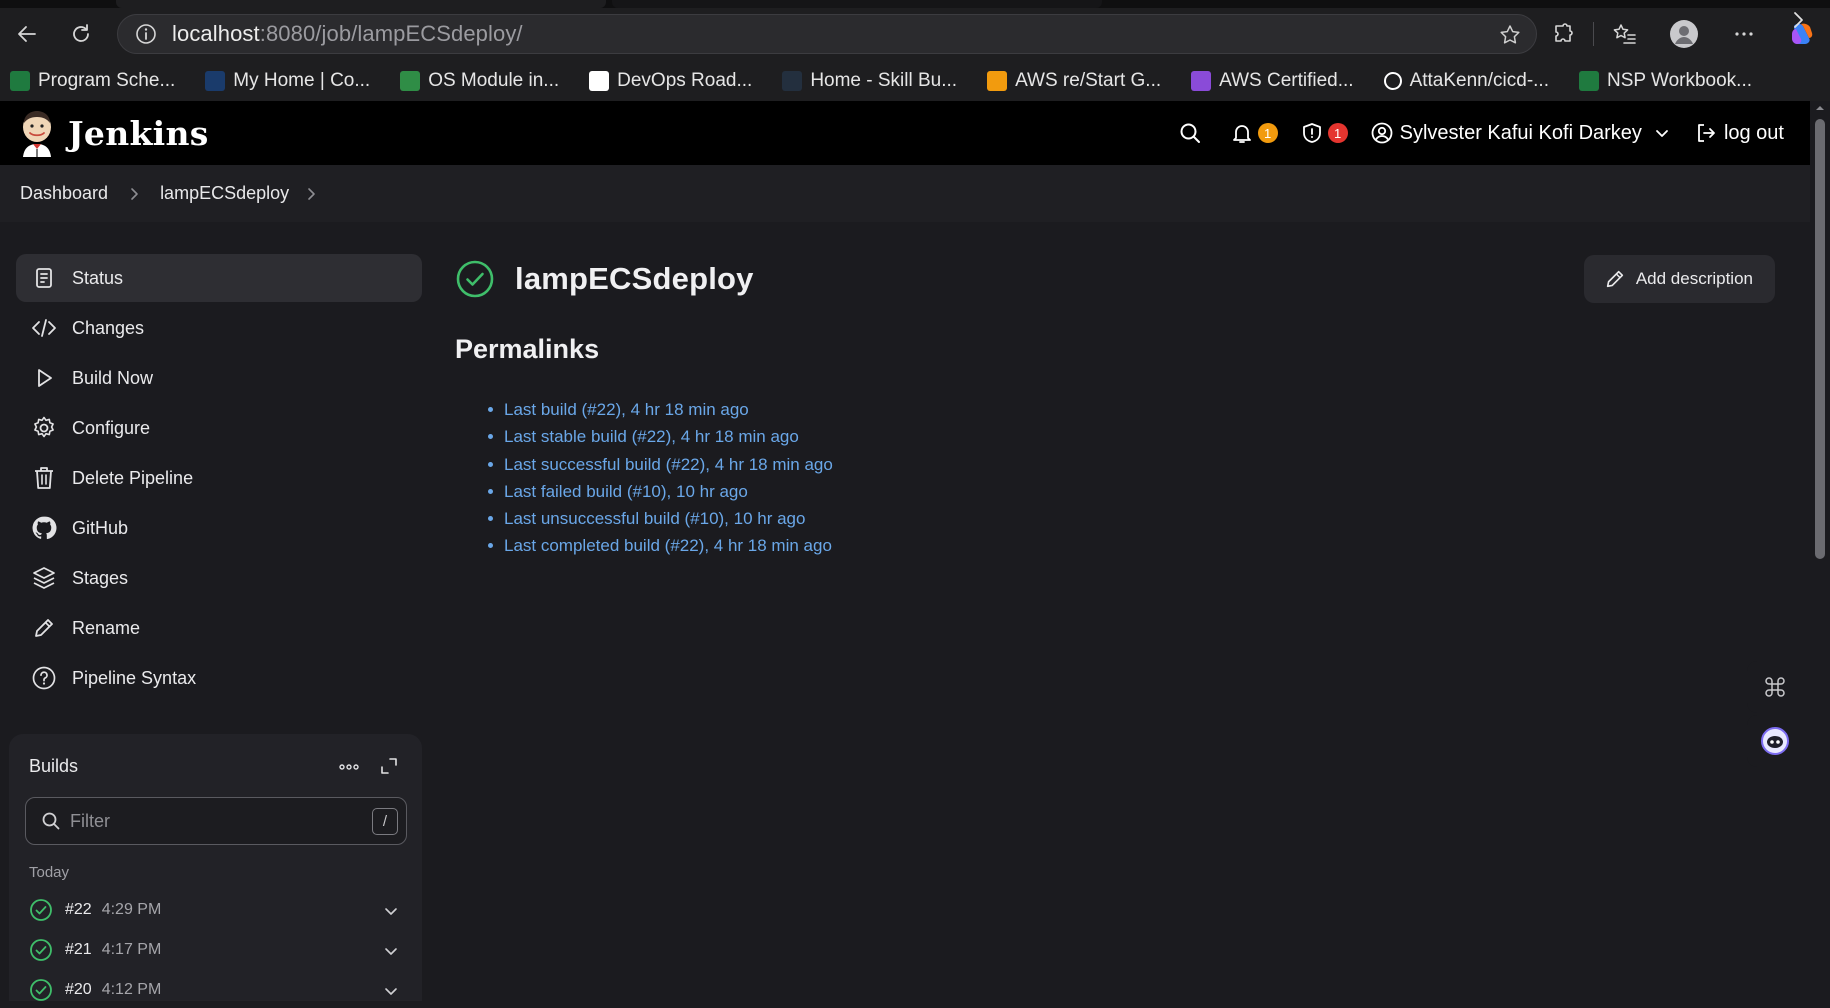 The height and width of the screenshot is (1008, 1830). What do you see at coordinates (41, 950) in the screenshot?
I see `success-check-icon` at bounding box center [41, 950].